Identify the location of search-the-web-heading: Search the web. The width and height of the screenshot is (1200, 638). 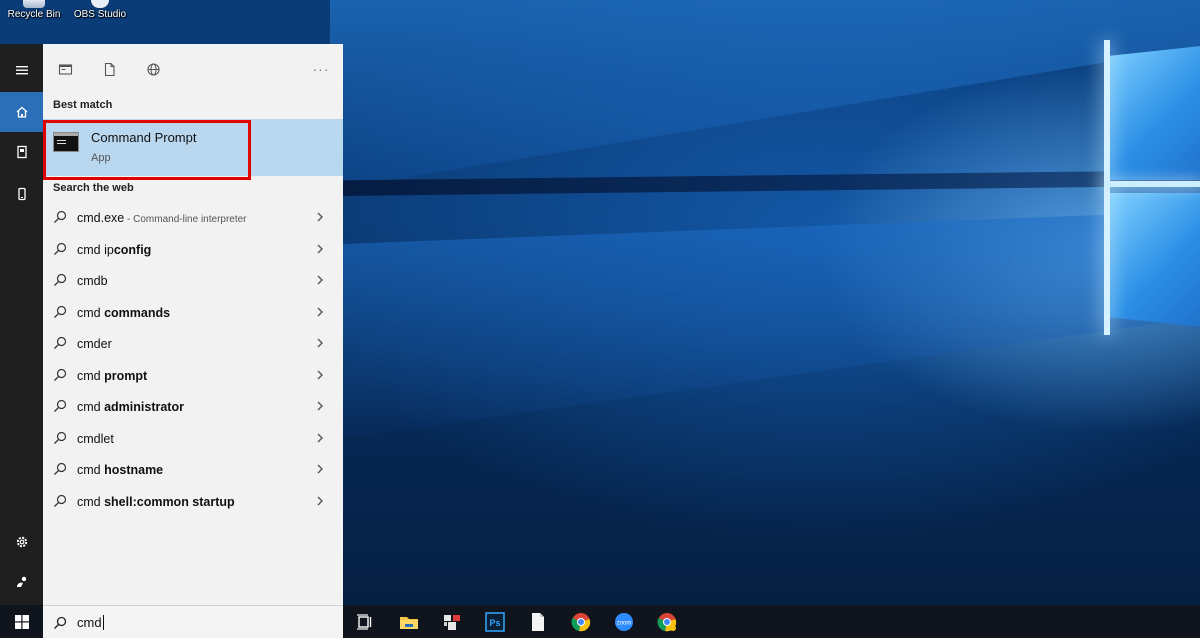
(93, 188).